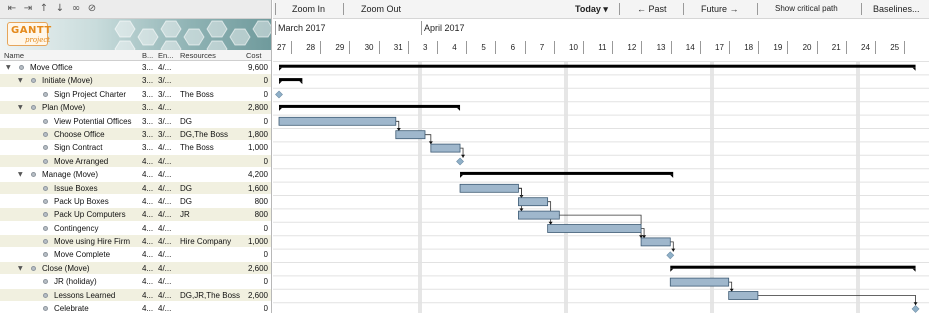  What do you see at coordinates (76, 9) in the screenshot?
I see `link-icon: ∞` at bounding box center [76, 9].